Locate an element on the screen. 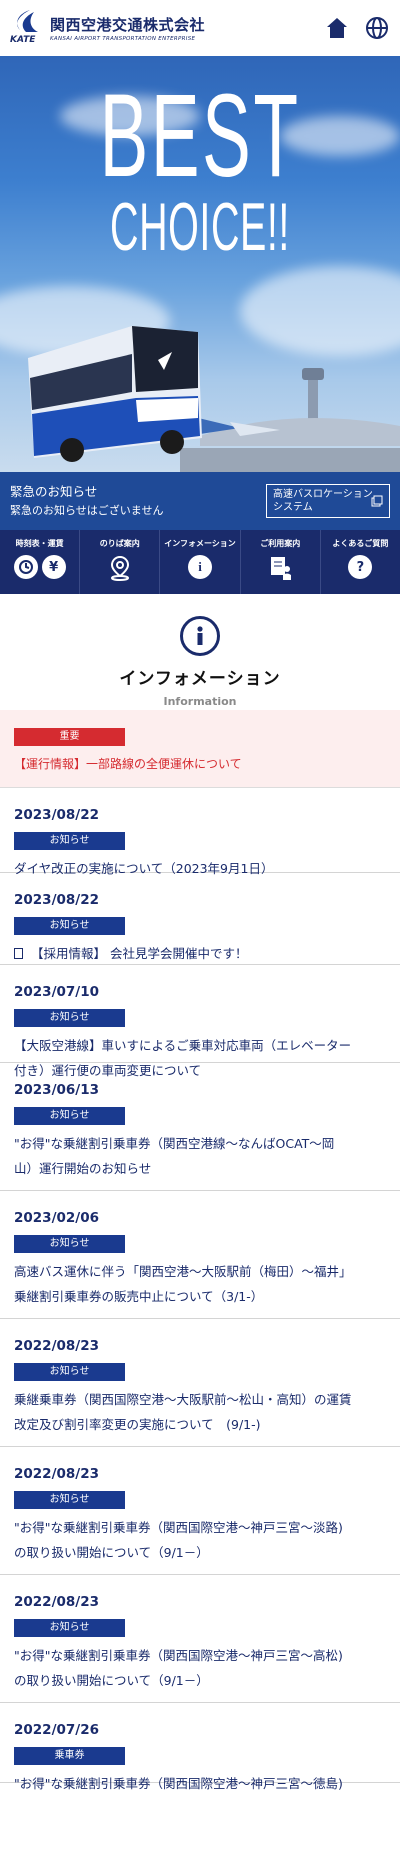 The height and width of the screenshot is (1872, 400). logo-abbr: KATE is located at coordinates (23, 40).